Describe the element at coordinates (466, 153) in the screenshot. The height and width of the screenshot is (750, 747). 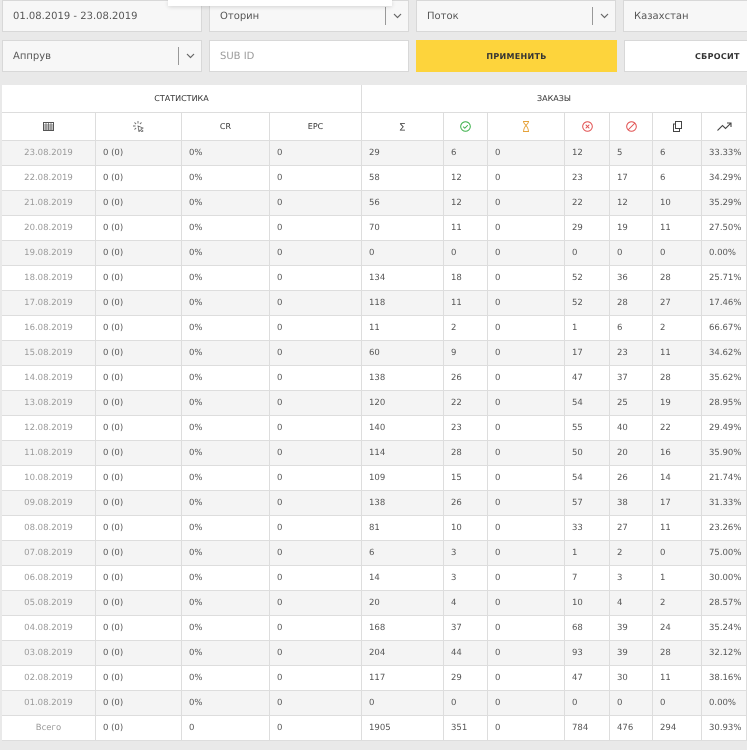
I see `table-cell: 6` at that location.